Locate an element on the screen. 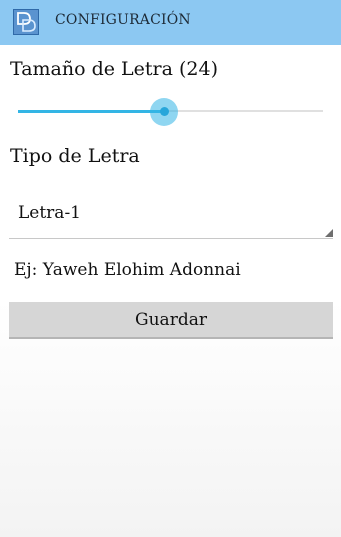 This screenshot has width=341, height=537. font-type-dropdown: Letra-1 is located at coordinates (171, 217).